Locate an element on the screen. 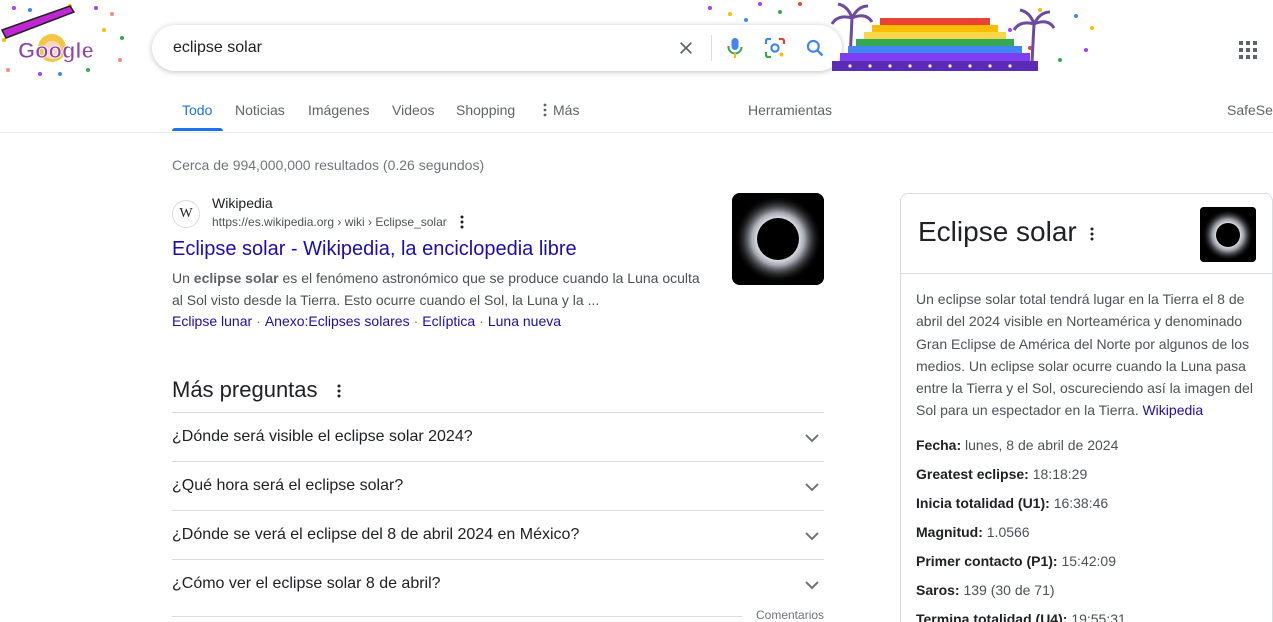 This screenshot has height=622, width=1273. knowledge-panel-title: Eclipse solar is located at coordinates (997, 231).